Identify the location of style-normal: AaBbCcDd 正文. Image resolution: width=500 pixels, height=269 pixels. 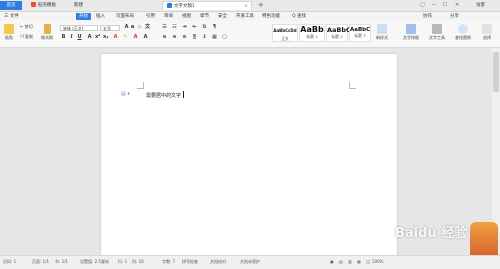
(285, 33).